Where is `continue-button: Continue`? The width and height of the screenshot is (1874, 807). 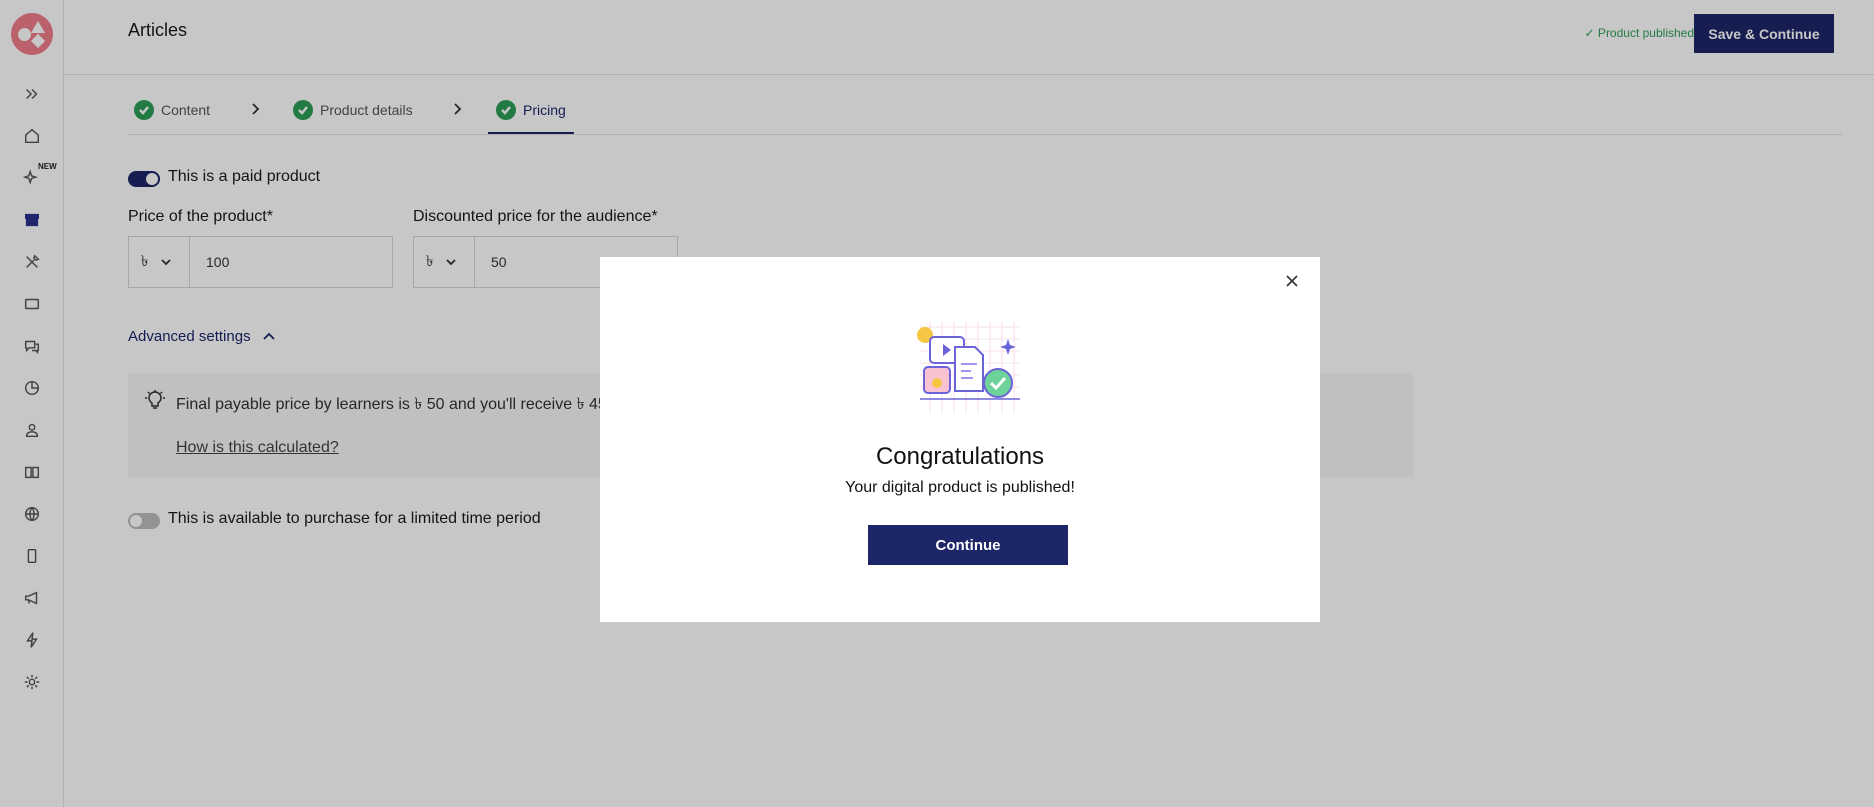 continue-button: Continue is located at coordinates (968, 545).